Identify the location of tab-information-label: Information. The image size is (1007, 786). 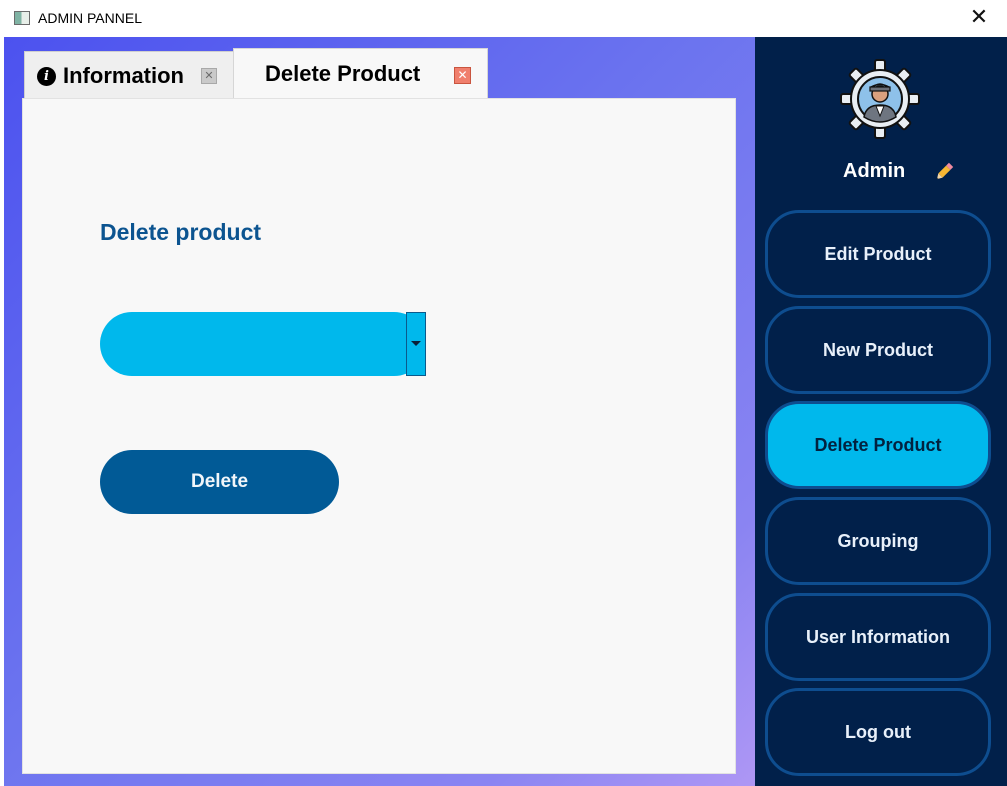
(123, 75).